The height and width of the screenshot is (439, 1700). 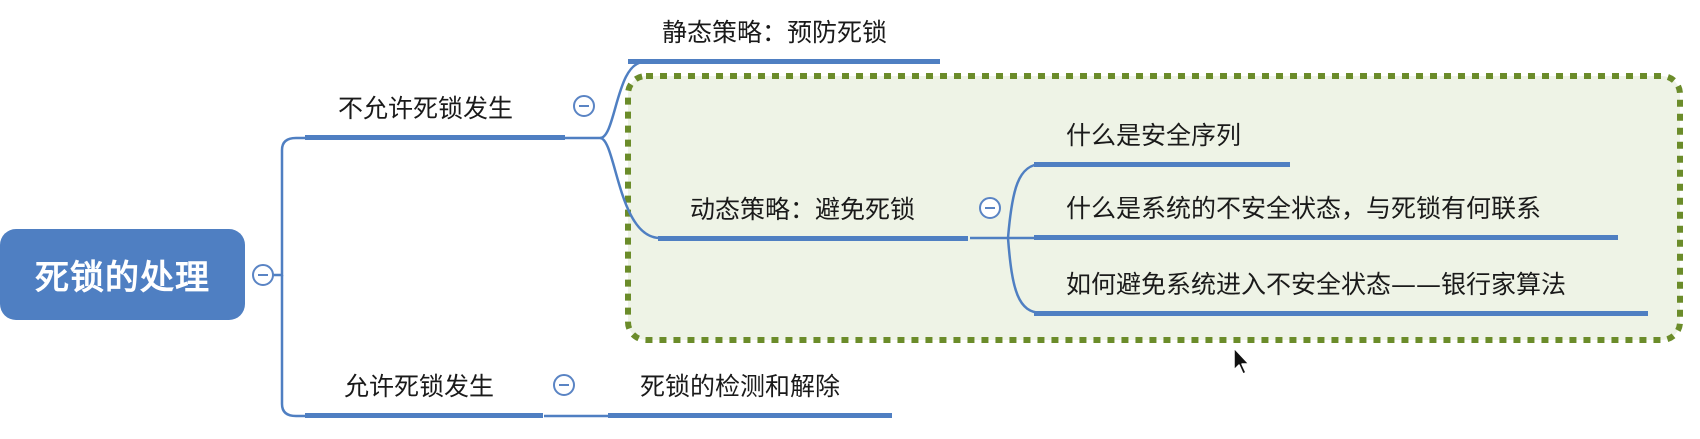 I want to click on connector-root-branch2, so click(x=294, y=346).